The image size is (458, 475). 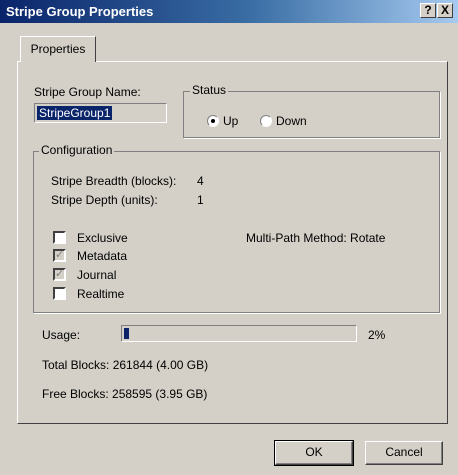 What do you see at coordinates (114, 181) in the screenshot?
I see `stripe-breadth-label: Stripe Breadth (blocks):` at bounding box center [114, 181].